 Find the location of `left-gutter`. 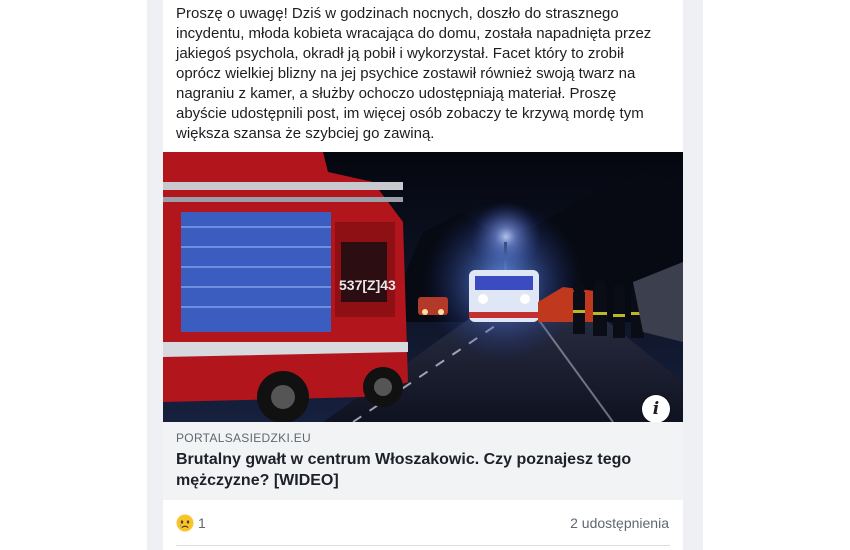

left-gutter is located at coordinates (155, 275).